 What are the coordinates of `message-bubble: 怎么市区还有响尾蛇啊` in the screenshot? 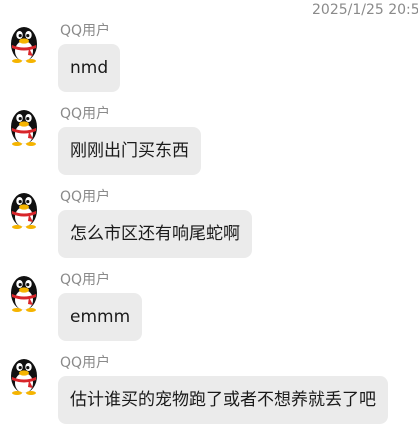 It's located at (155, 234).